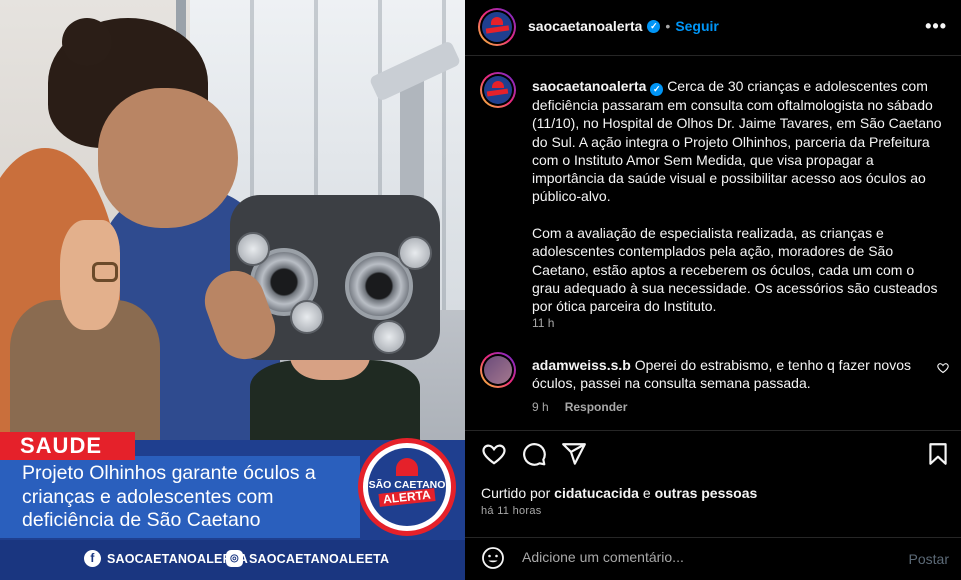 This screenshot has width=961, height=580. I want to click on instagram-handle: ◎ SAOCAETANOALEETA, so click(307, 558).